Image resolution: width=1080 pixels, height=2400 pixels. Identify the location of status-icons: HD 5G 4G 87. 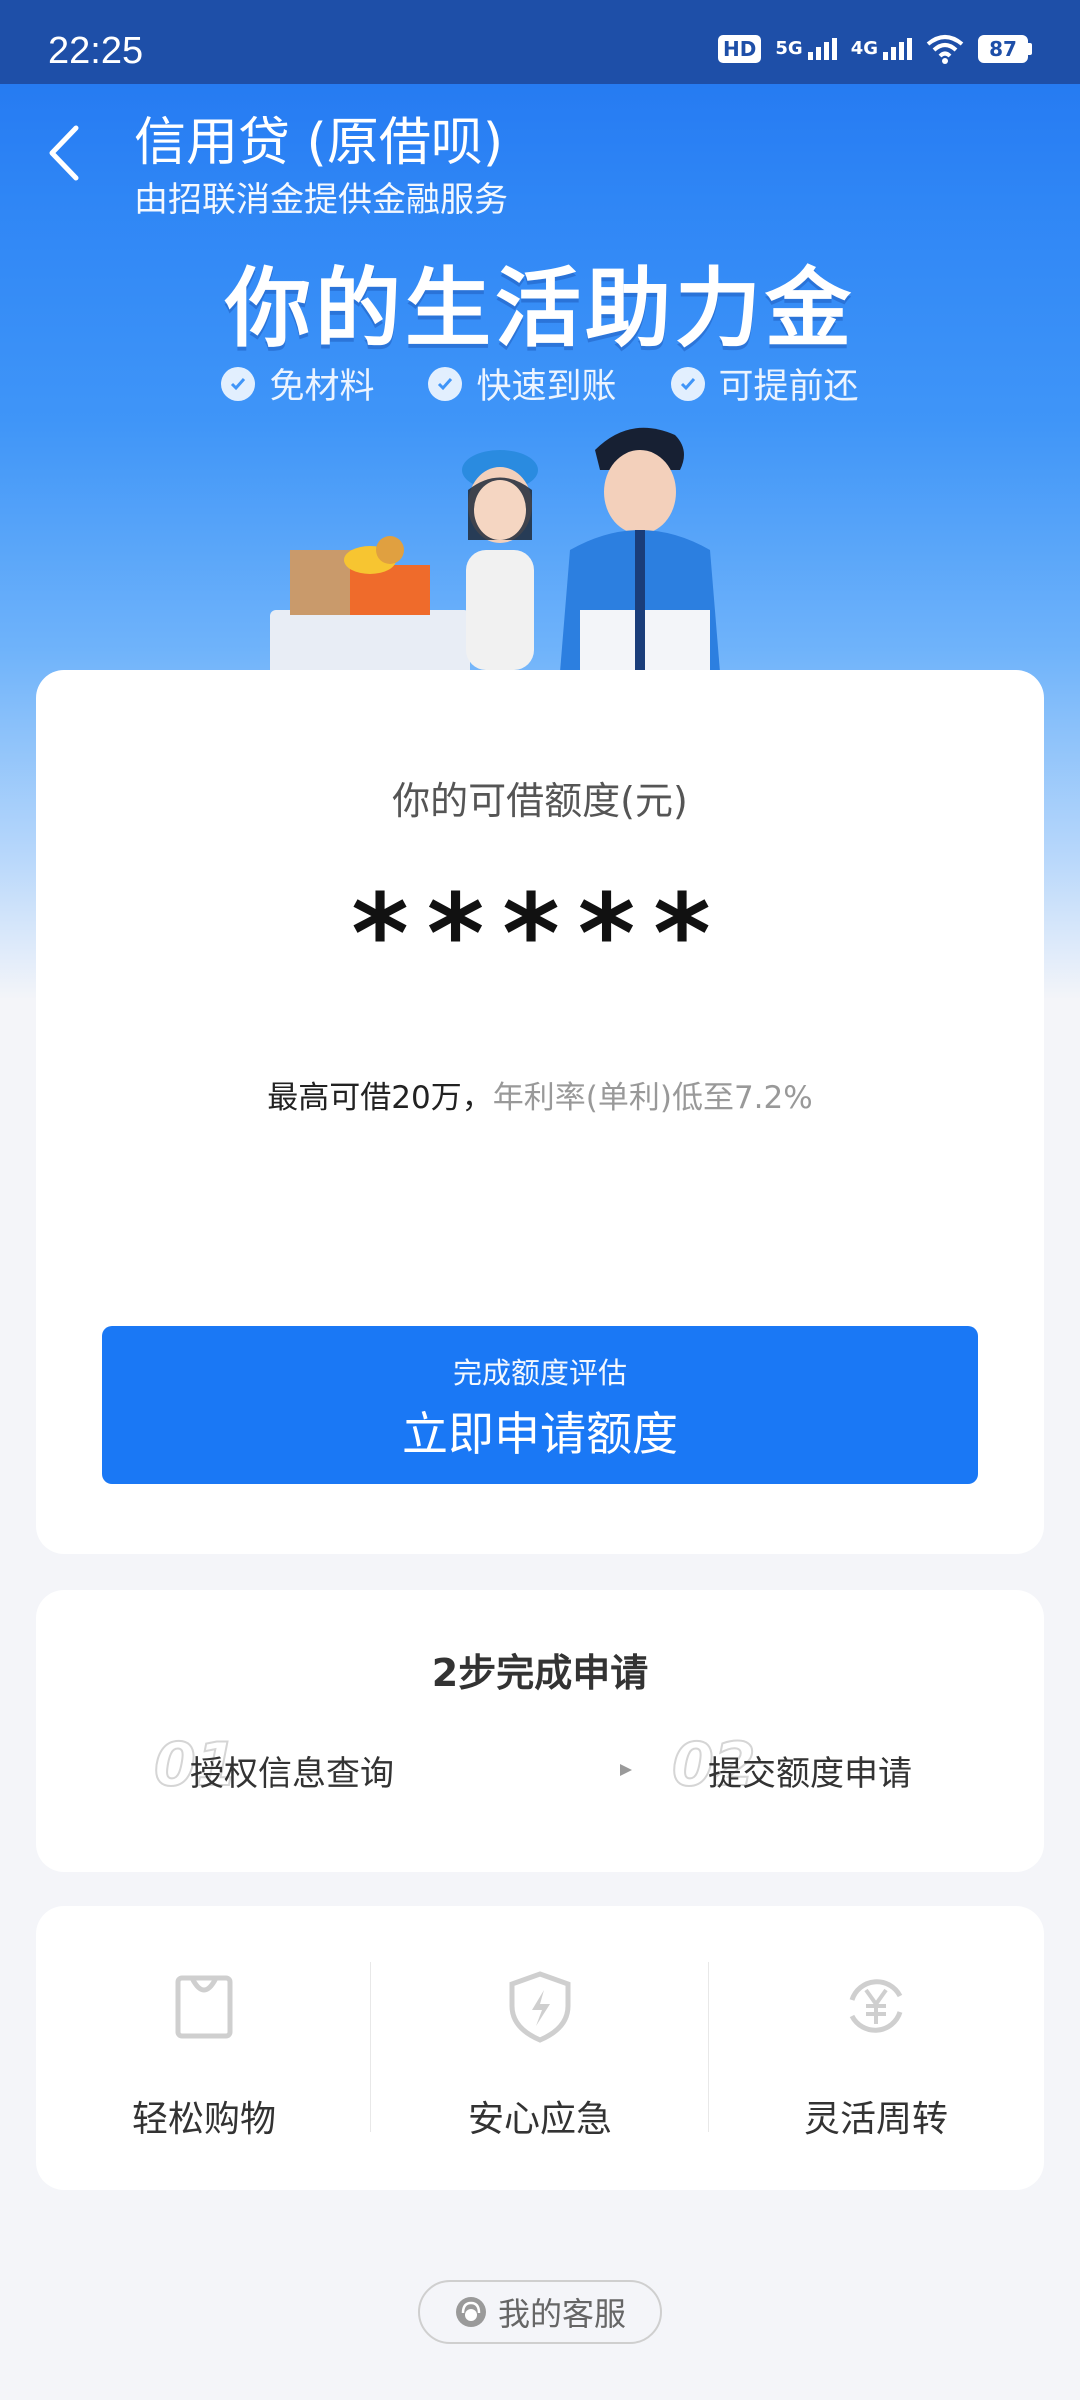
(875, 49).